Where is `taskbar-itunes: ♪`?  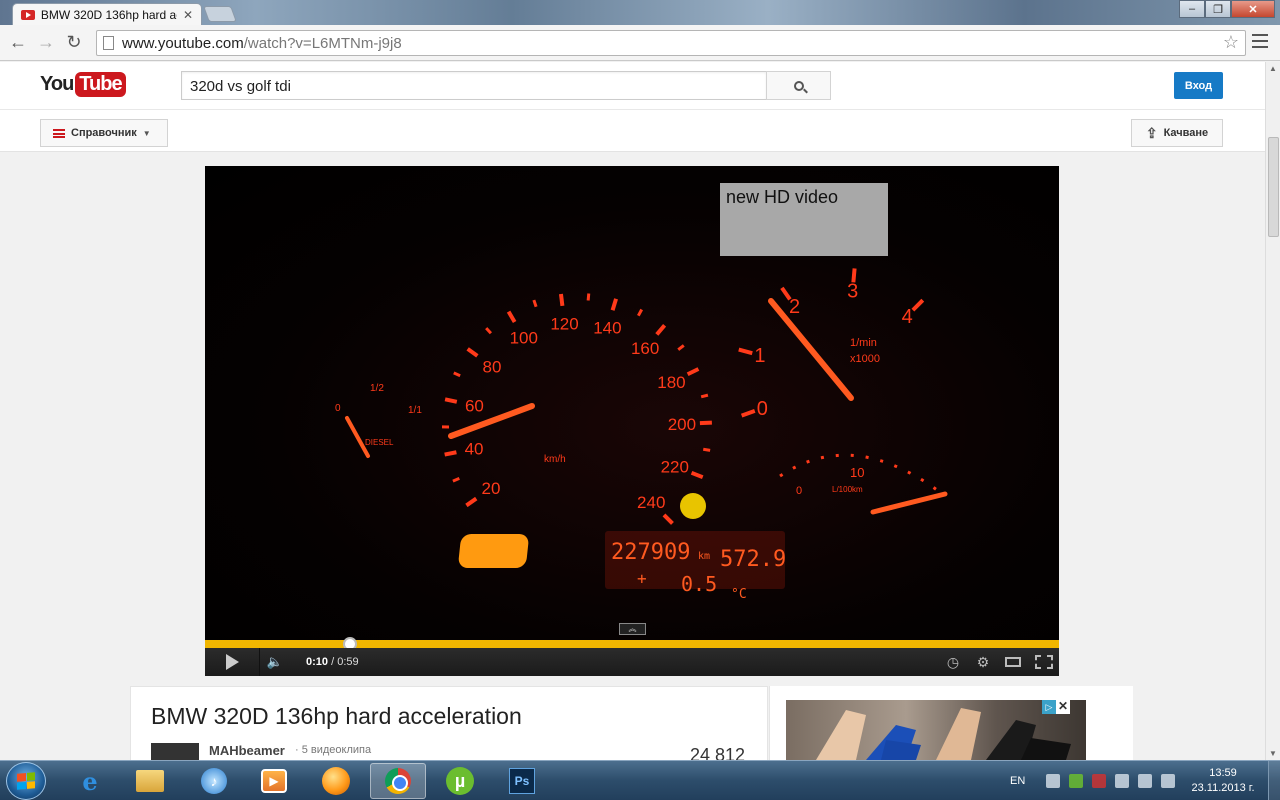 taskbar-itunes: ♪ is located at coordinates (214, 781).